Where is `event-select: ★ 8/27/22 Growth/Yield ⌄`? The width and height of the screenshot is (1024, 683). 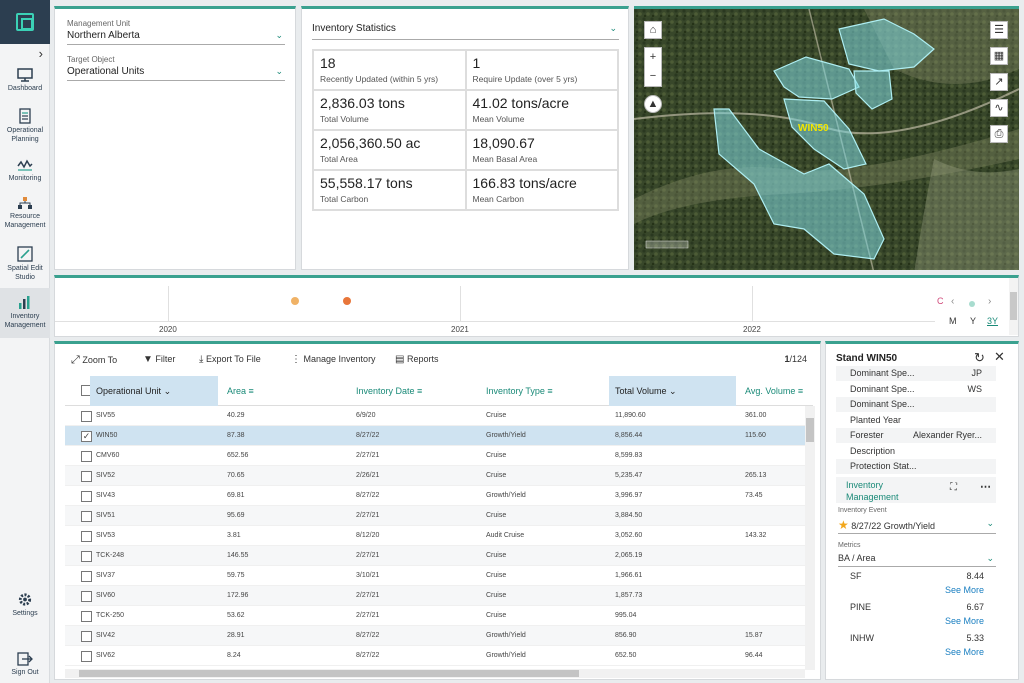 event-select: ★ 8/27/22 Growth/Yield ⌄ is located at coordinates (917, 526).